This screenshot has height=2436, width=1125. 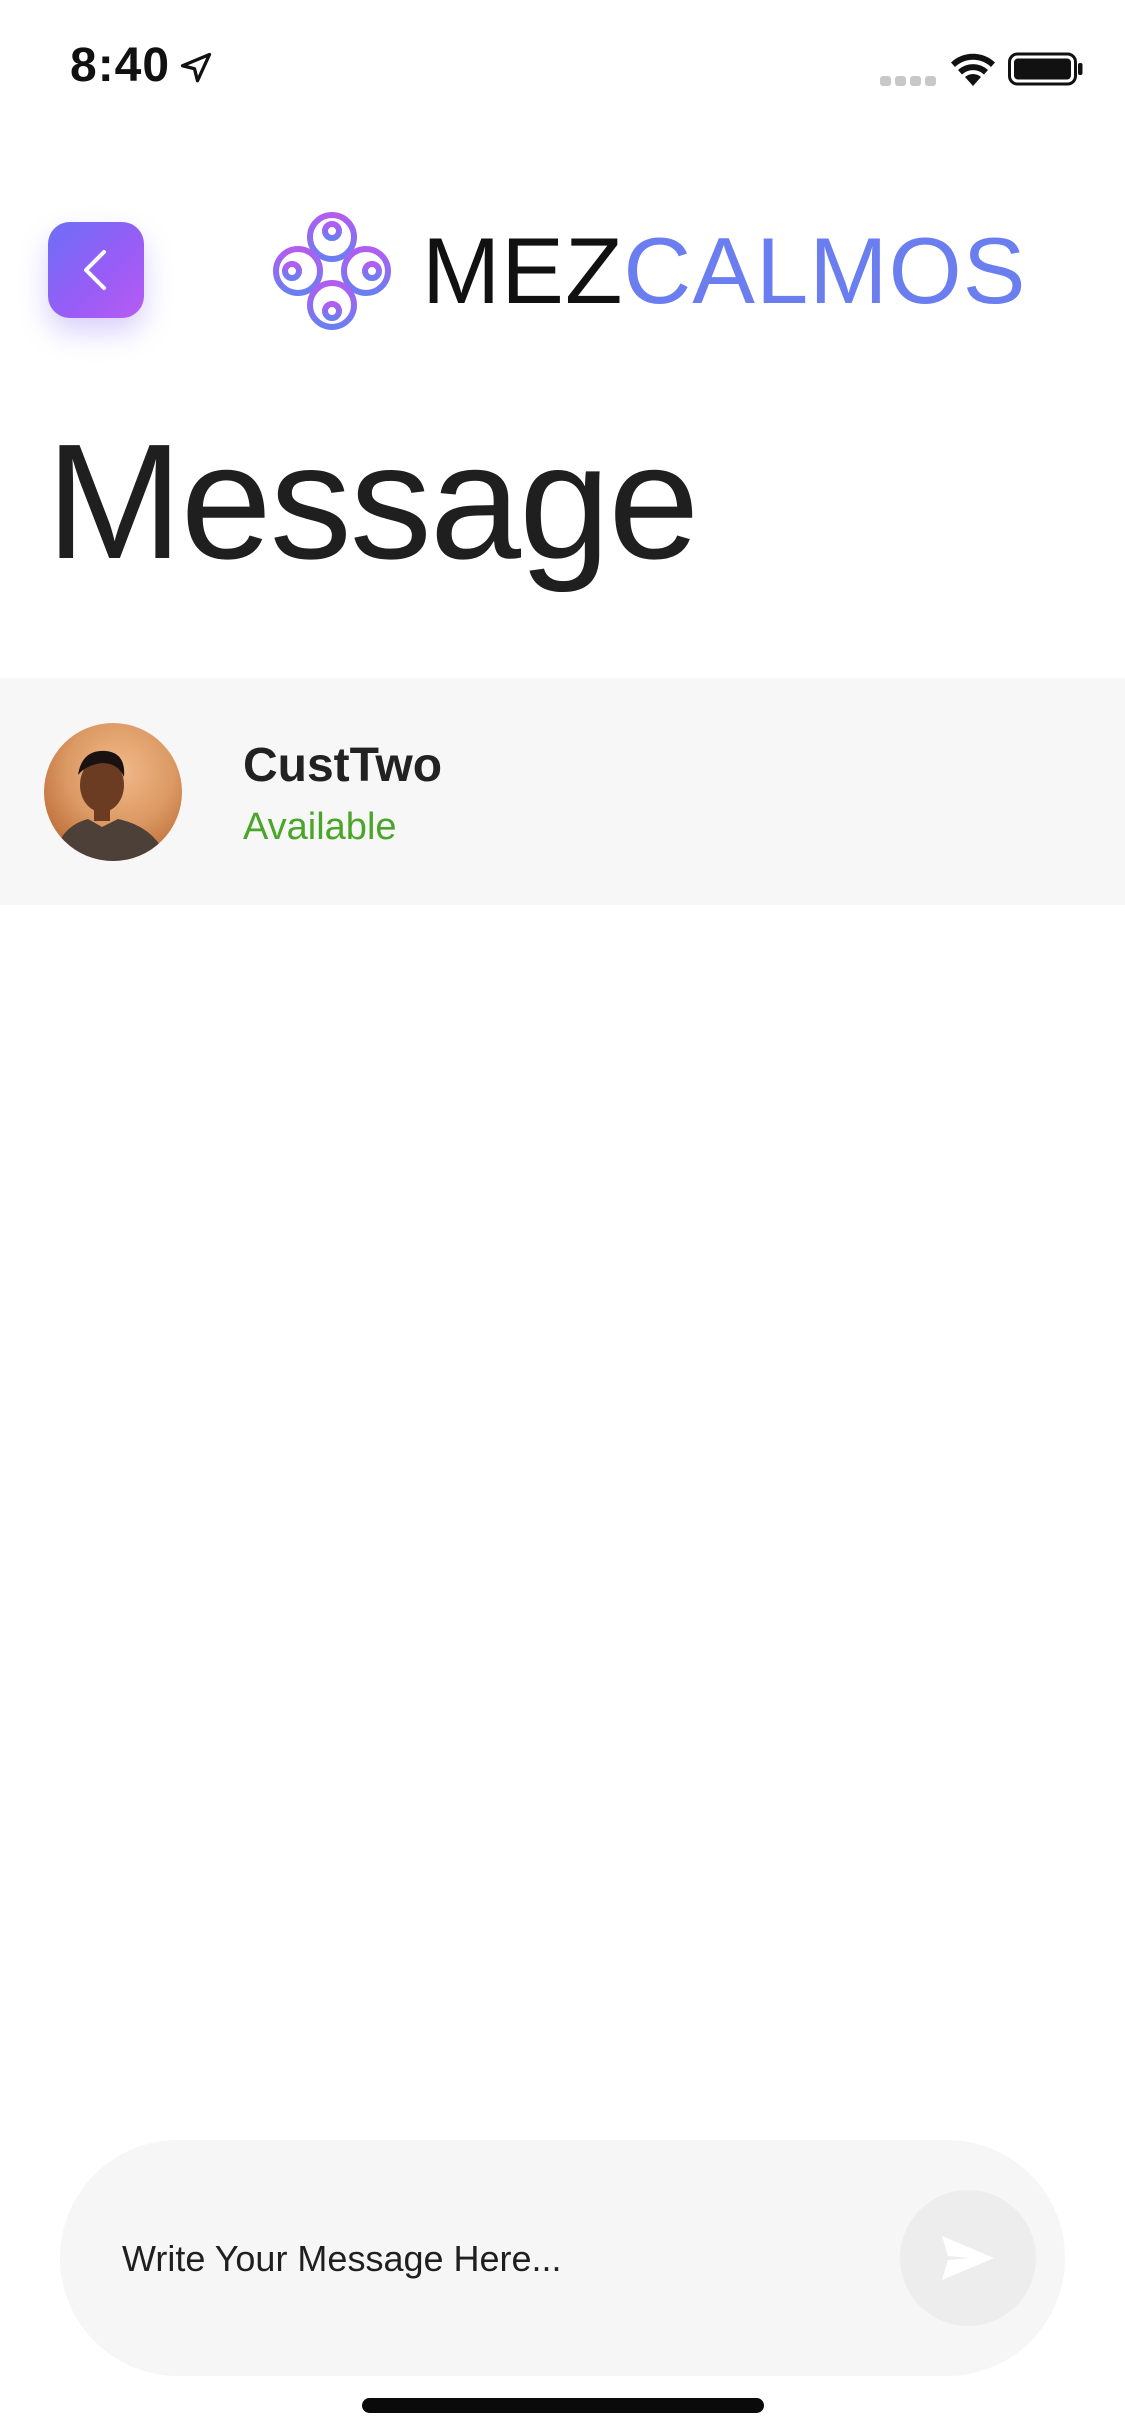 I want to click on contact-status: Available, so click(x=320, y=827).